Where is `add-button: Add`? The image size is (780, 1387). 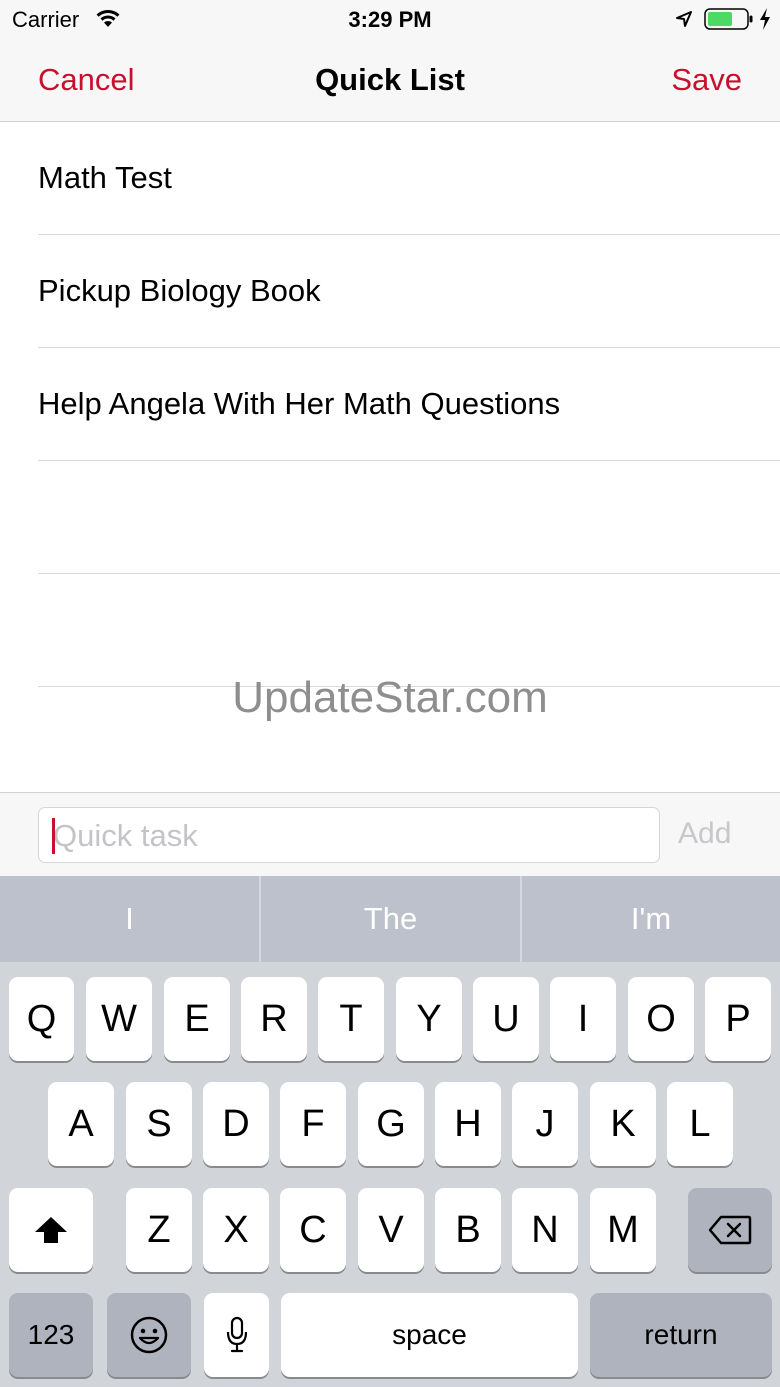
add-button: Add is located at coordinates (704, 834).